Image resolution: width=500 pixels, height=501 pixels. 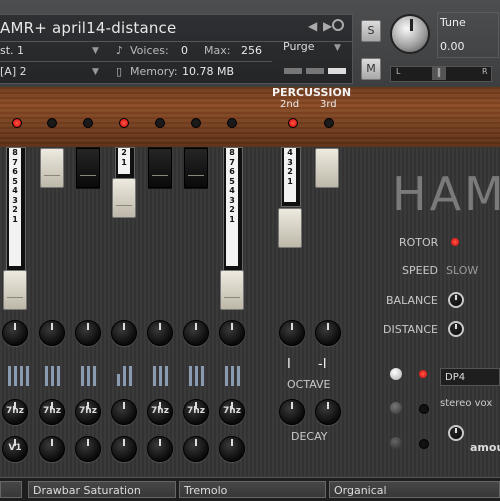 I want to click on speed-value: SLOW, so click(x=462, y=270).